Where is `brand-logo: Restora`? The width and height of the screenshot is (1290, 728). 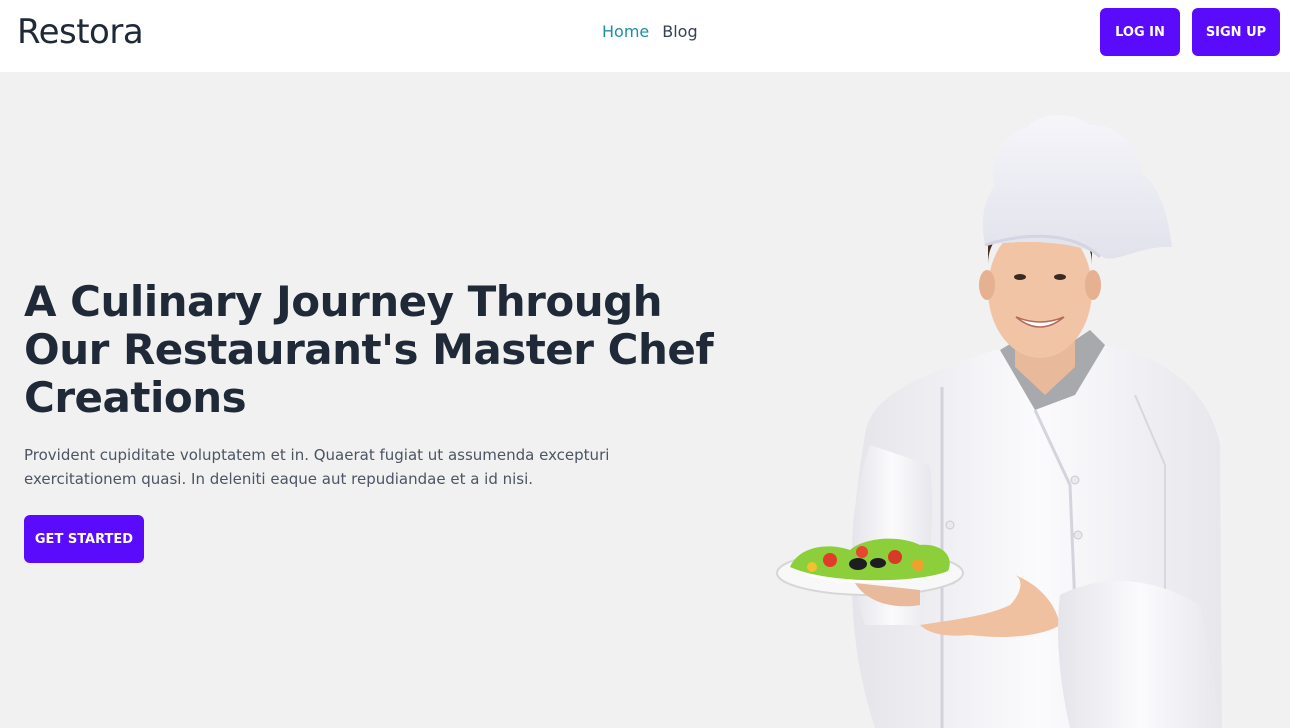
brand-logo: Restora is located at coordinates (80, 32).